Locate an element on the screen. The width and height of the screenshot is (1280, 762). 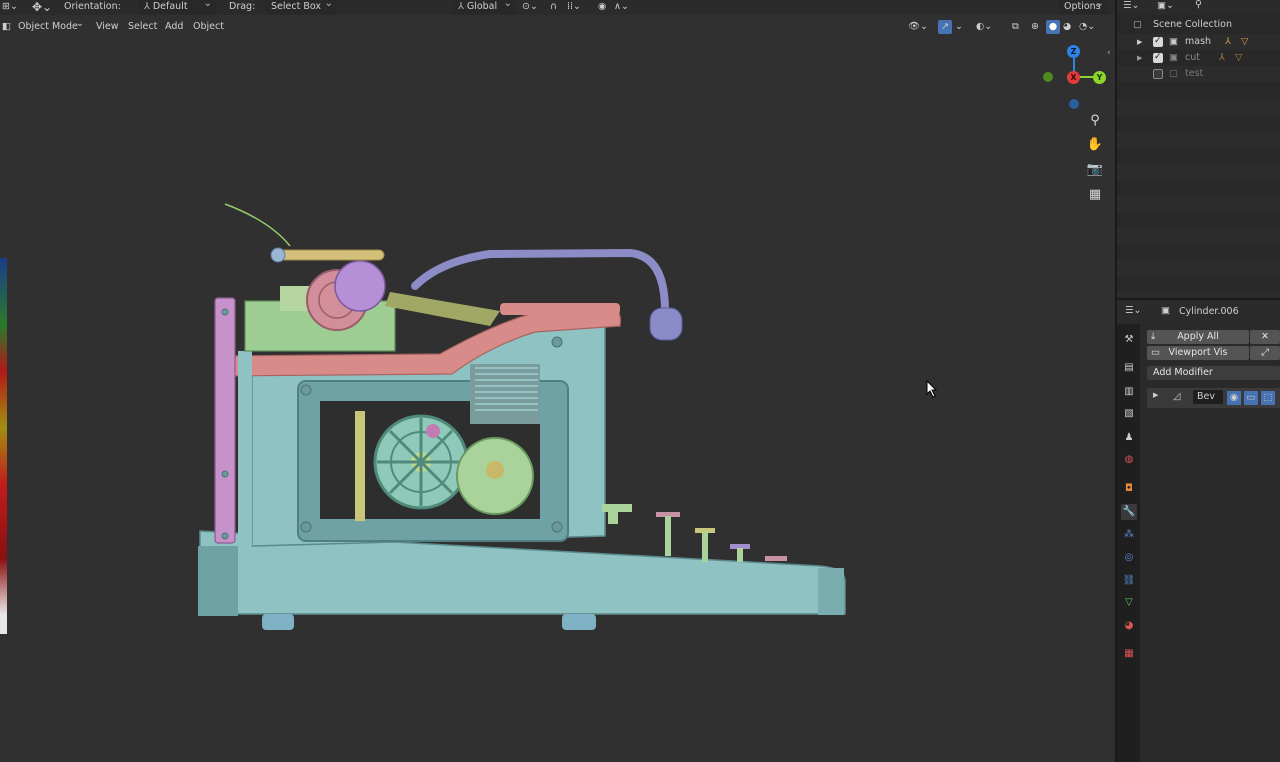
outliner-row-stripes is located at coordinates (1198, 191).